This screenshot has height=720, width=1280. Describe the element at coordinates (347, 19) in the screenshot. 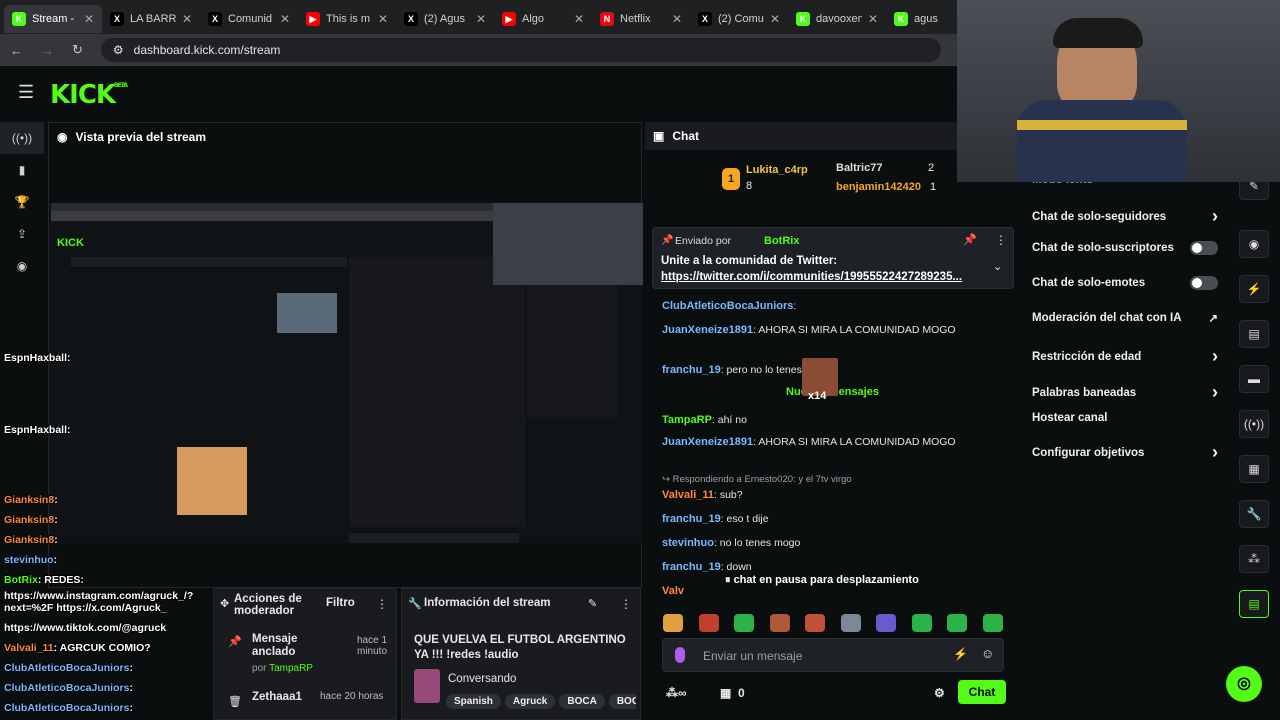

I see `browser-tab: ▶ This is m ✕` at that location.